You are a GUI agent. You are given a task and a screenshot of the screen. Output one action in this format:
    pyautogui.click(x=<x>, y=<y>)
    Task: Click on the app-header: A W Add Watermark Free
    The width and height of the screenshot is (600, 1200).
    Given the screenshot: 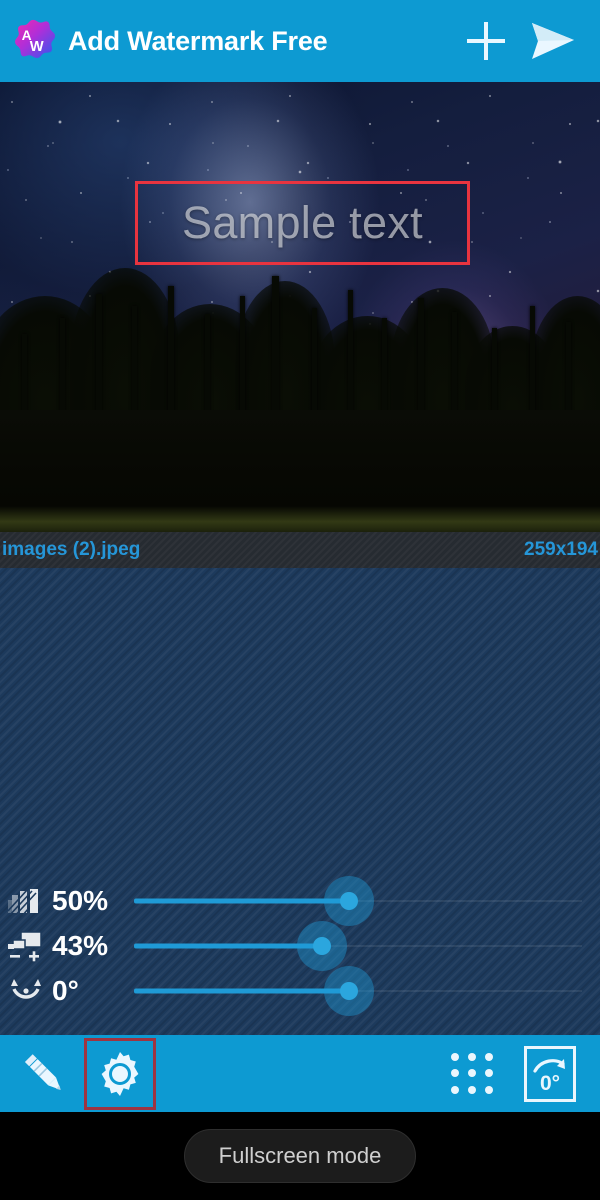 What is the action you would take?
    pyautogui.click(x=300, y=41)
    